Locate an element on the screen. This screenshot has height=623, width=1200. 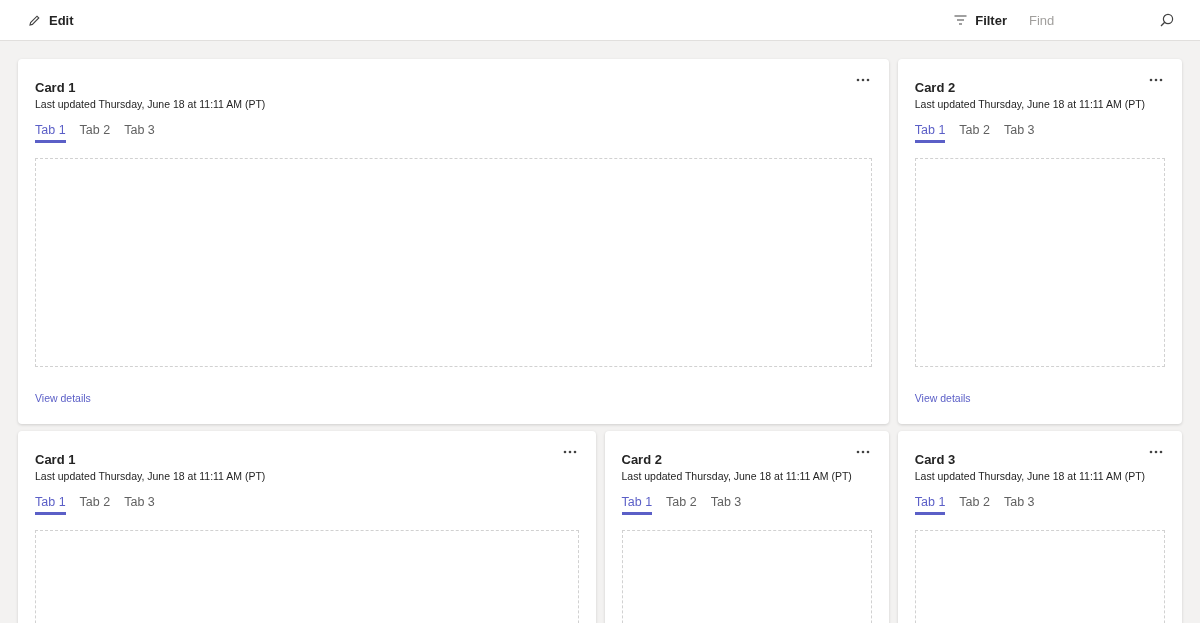
filter-button: Filter is located at coordinates (980, 20).